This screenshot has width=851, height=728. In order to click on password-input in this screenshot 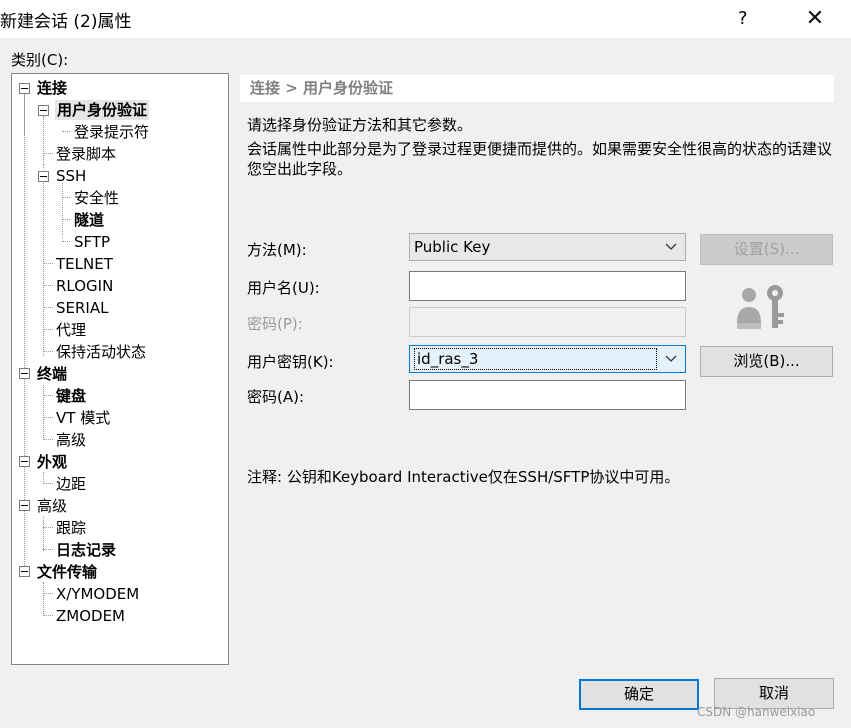, I will do `click(547, 322)`.